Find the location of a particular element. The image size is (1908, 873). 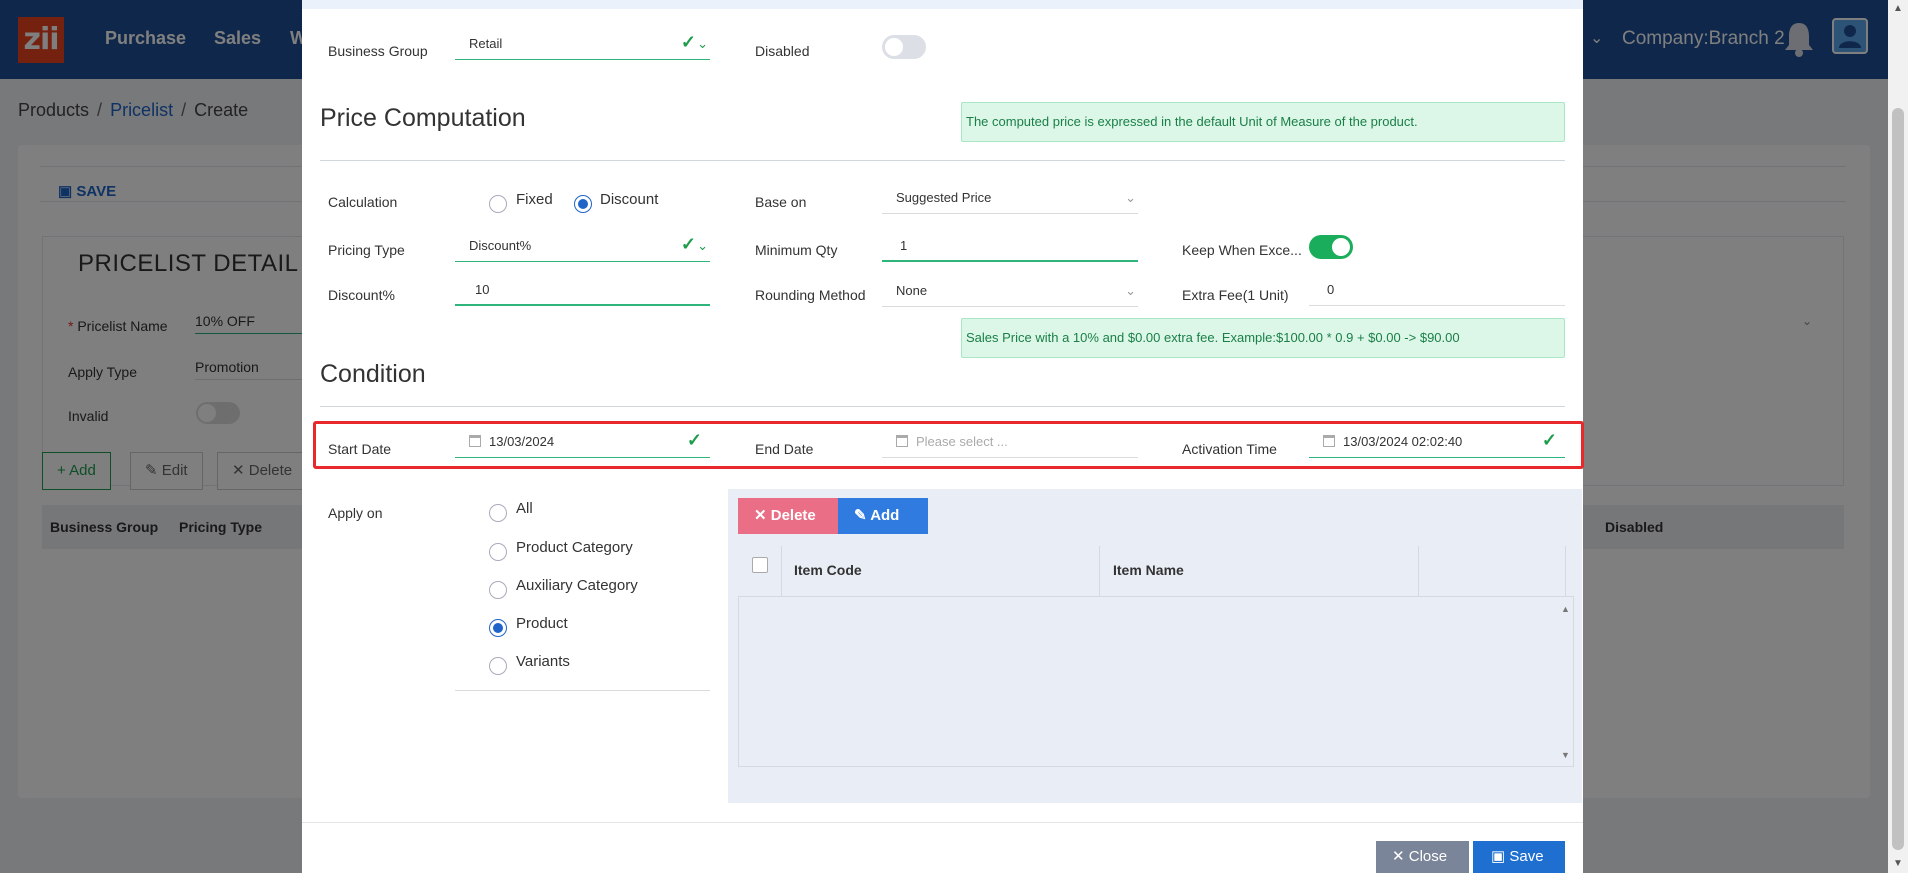

keep-when-exceed-toggle is located at coordinates (1331, 247).